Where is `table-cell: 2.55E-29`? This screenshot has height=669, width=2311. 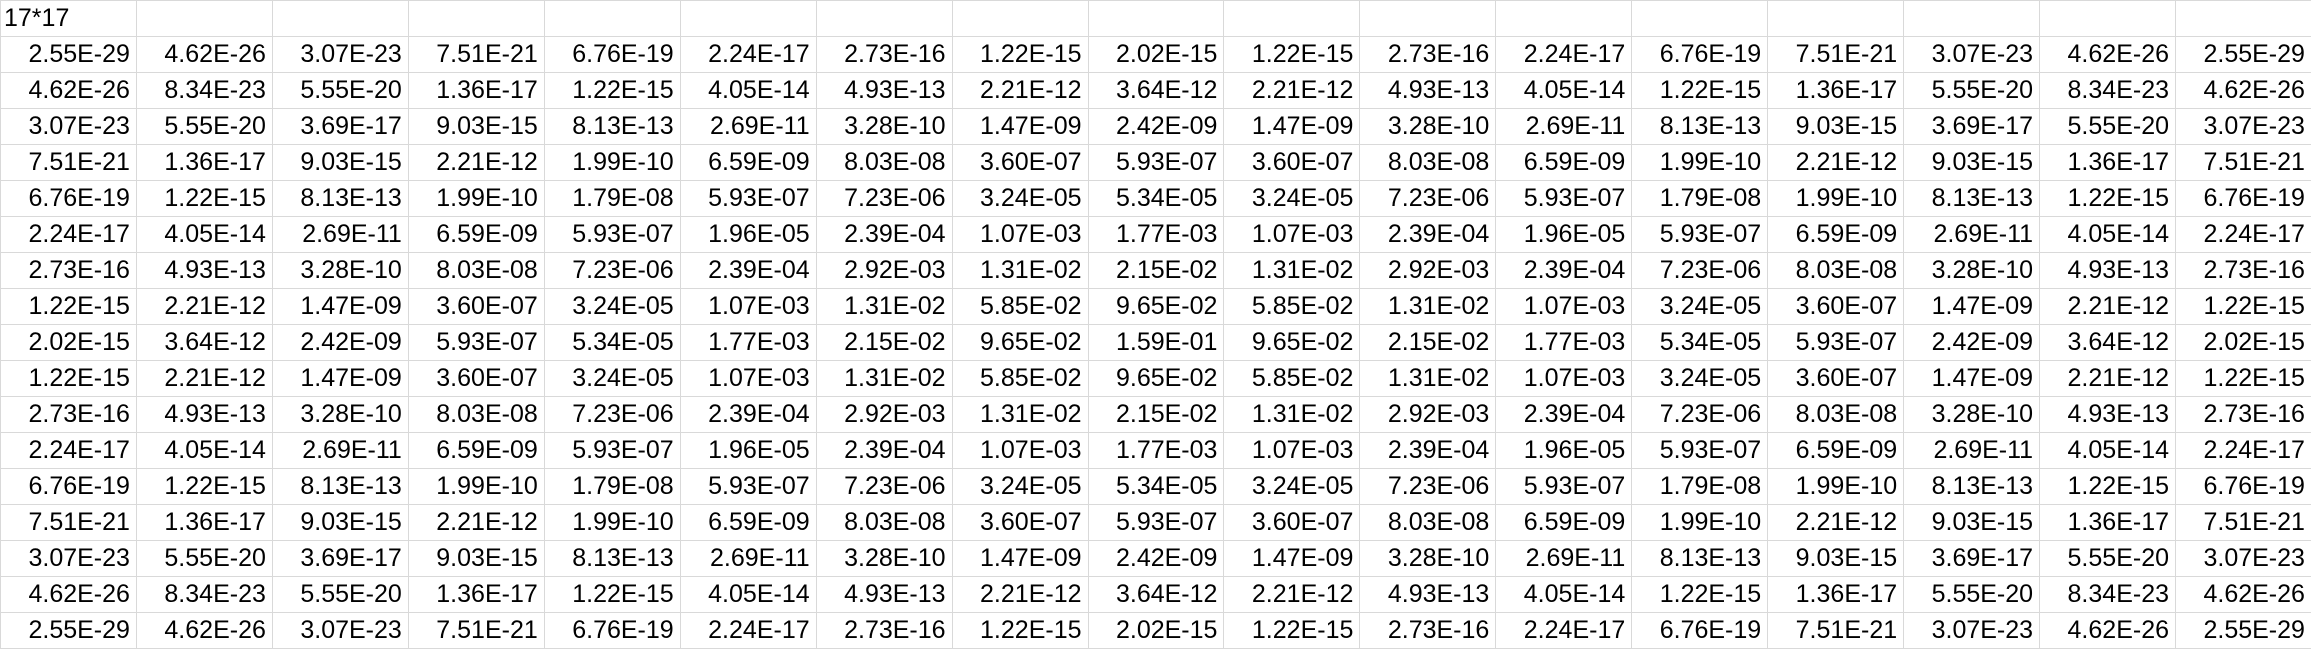 table-cell: 2.55E-29 is located at coordinates (2243, 54).